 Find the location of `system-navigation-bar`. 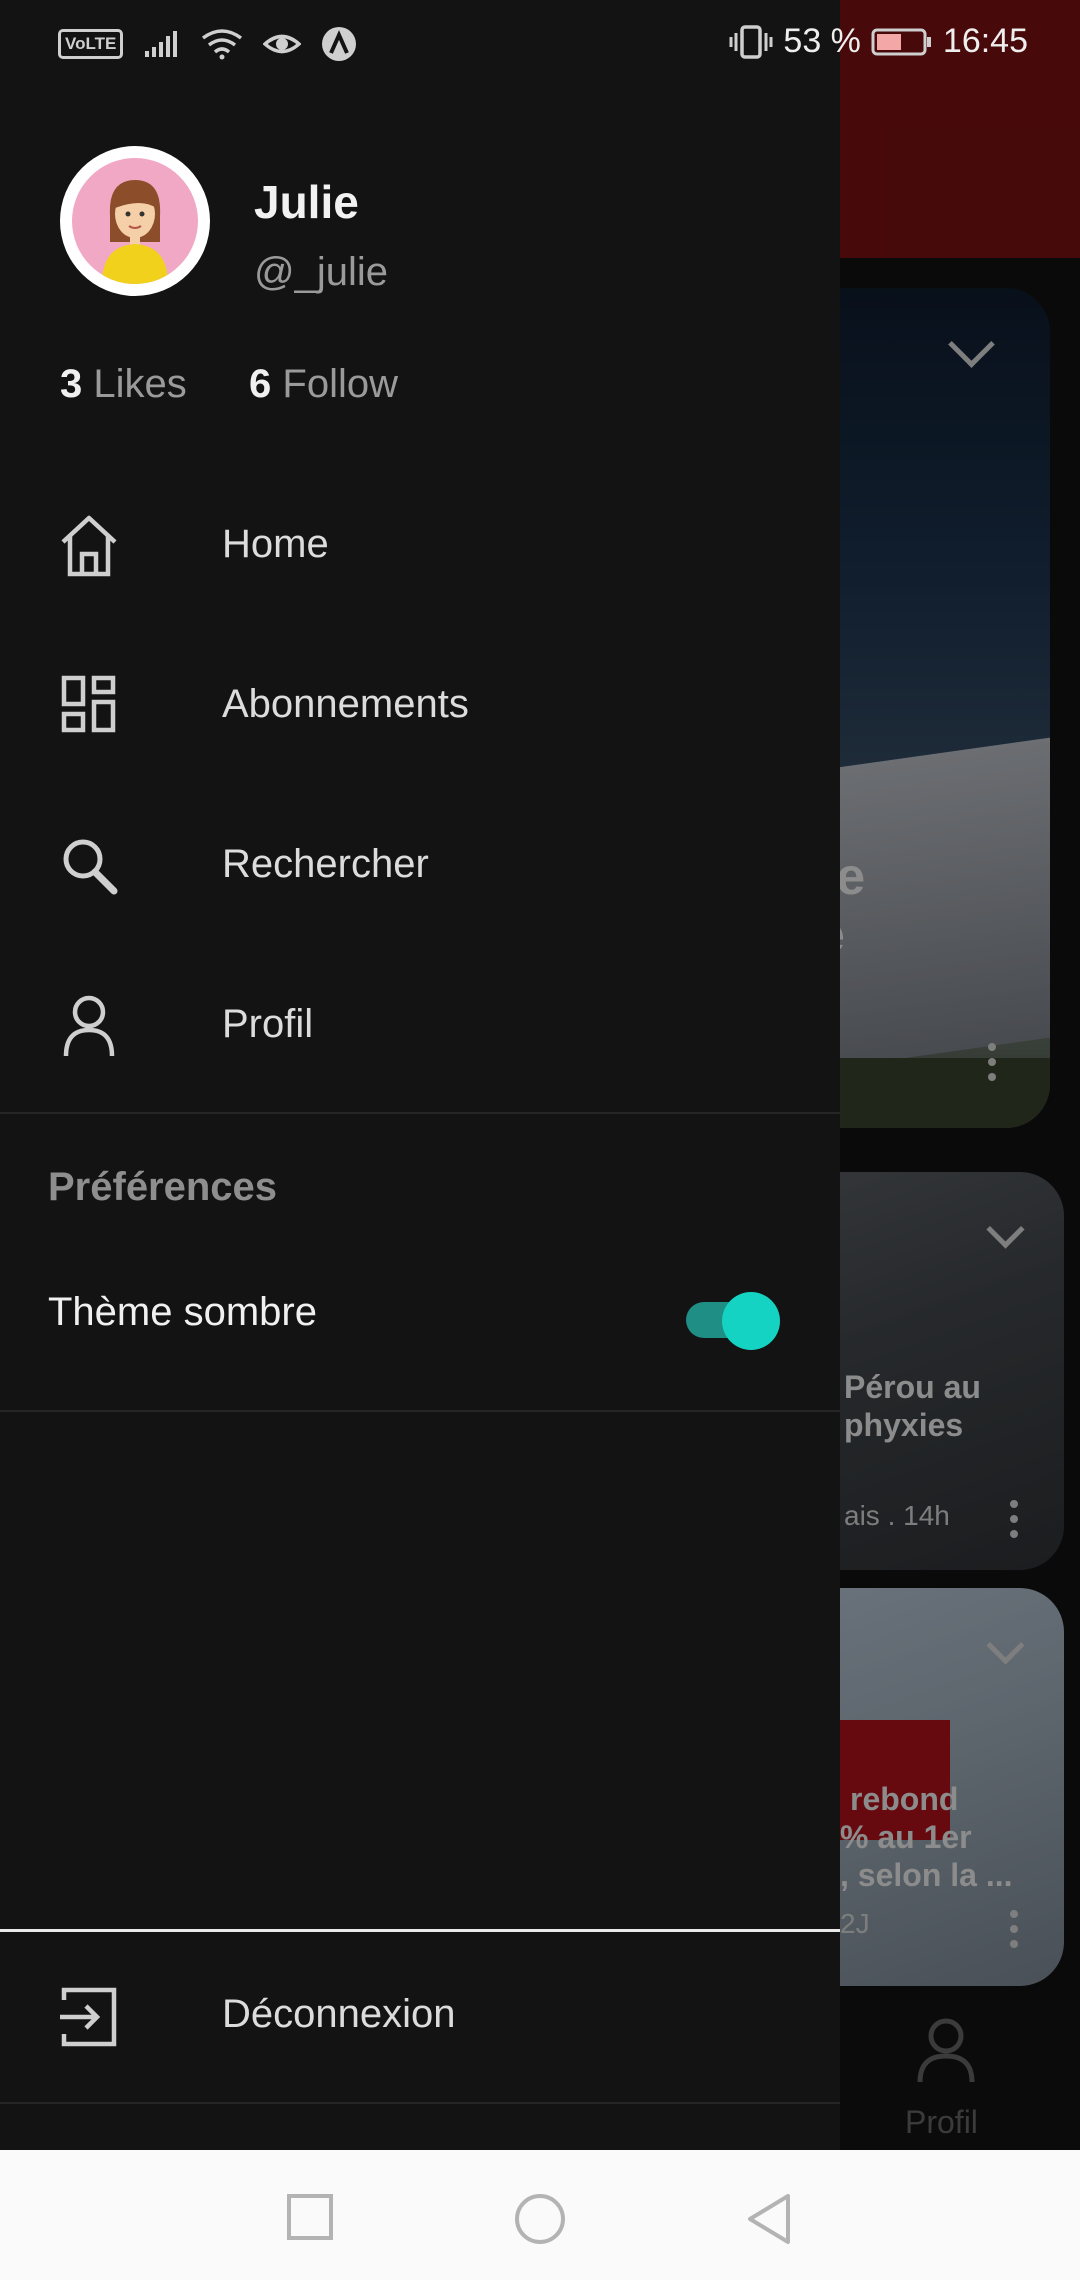

system-navigation-bar is located at coordinates (540, 2215).